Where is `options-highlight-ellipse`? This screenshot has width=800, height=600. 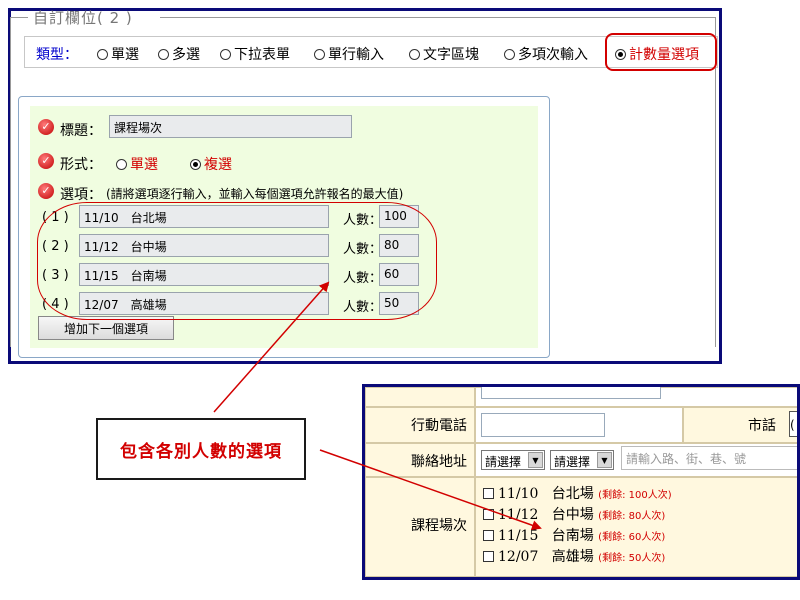
options-highlight-ellipse is located at coordinates (237, 261).